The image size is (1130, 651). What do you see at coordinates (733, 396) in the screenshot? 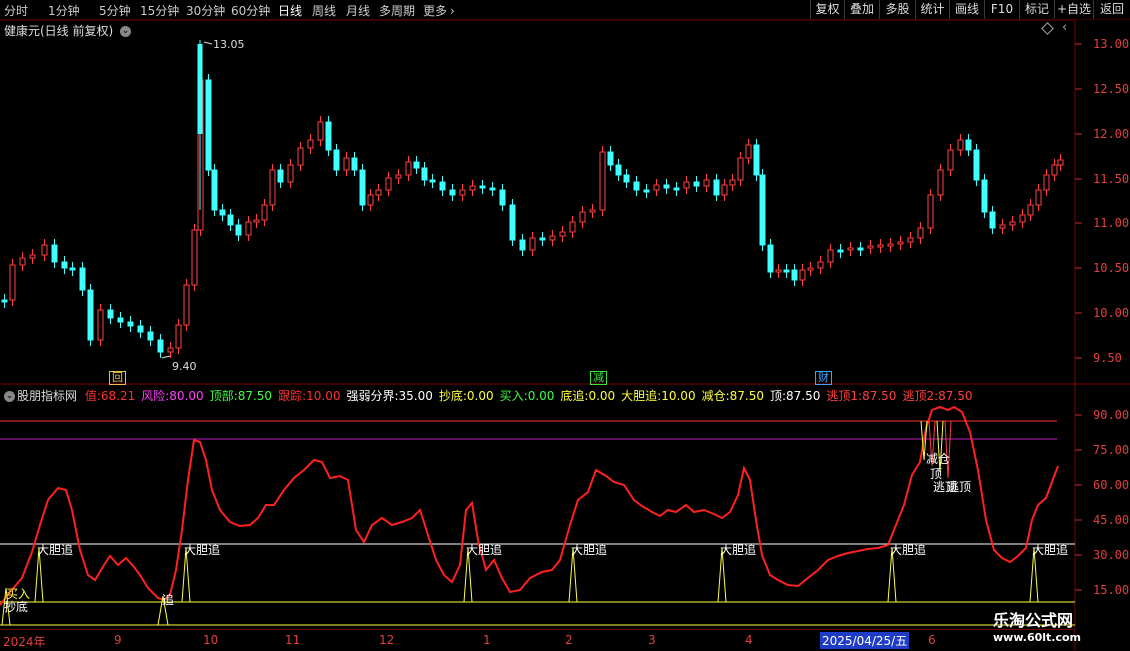
I see `indicator-value-item: 减仓:87.50` at bounding box center [733, 396].